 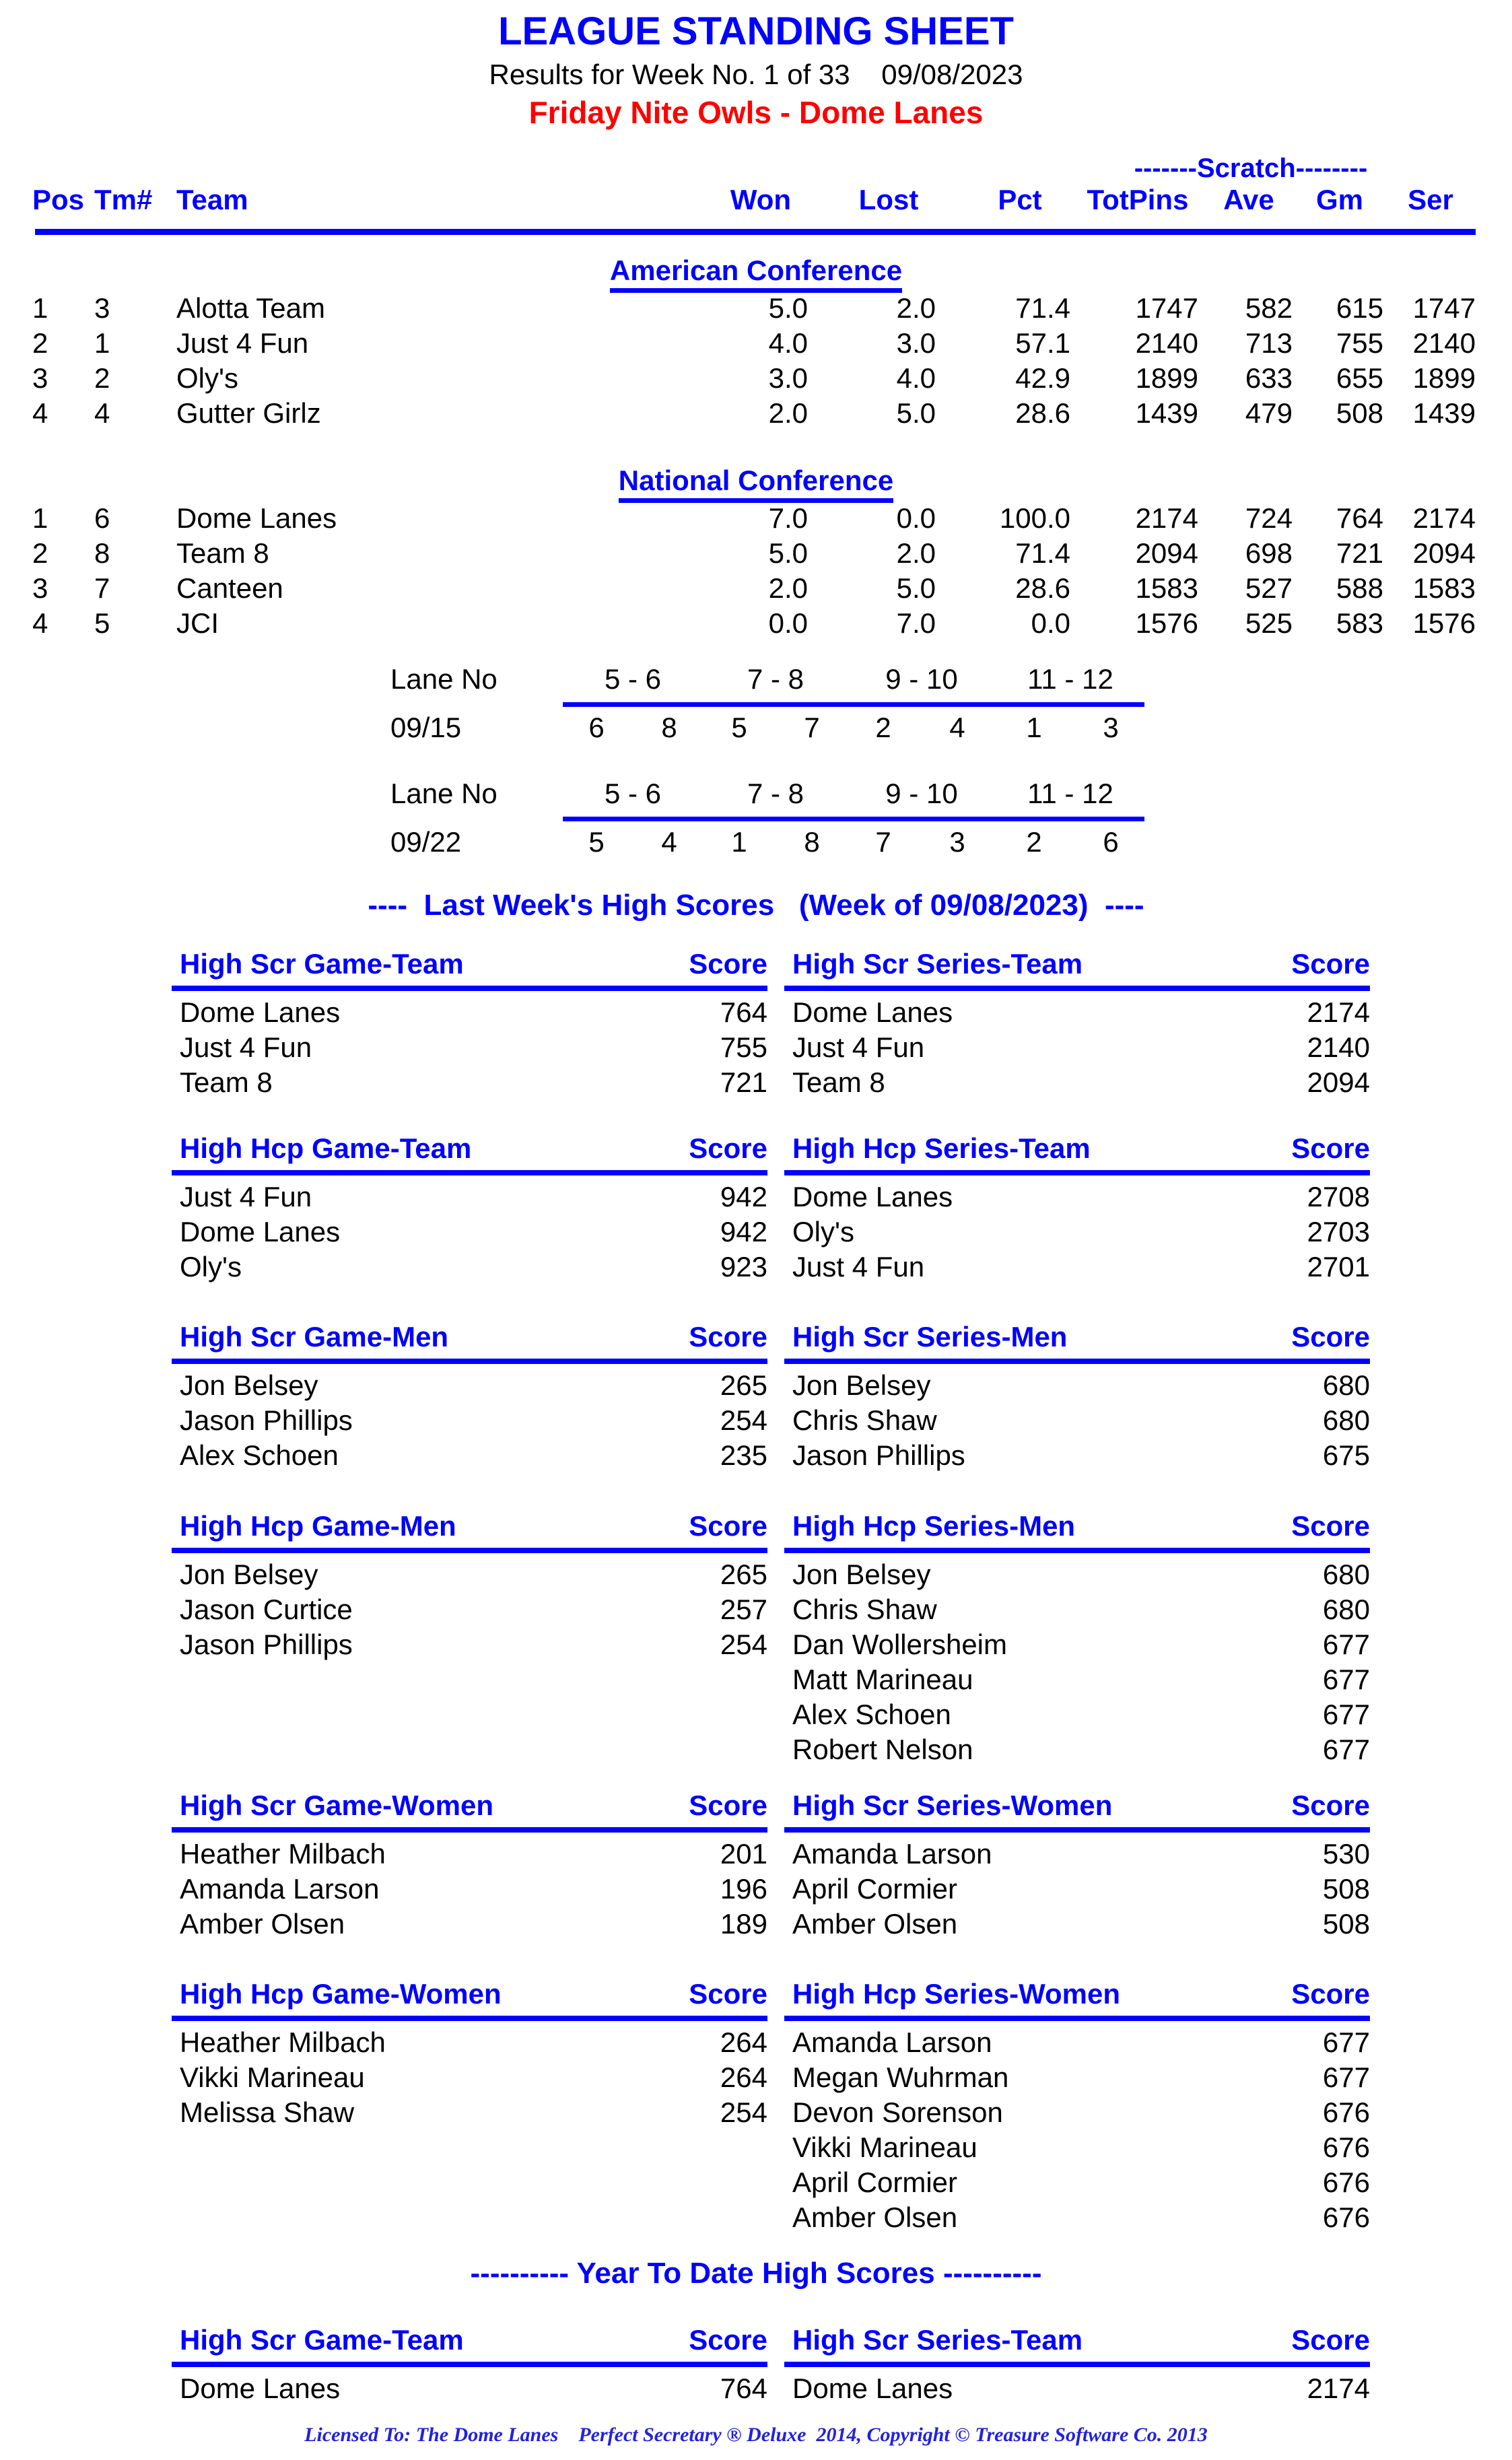 What do you see at coordinates (1077, 1751) in the screenshot?
I see `table-row: Robert Nelson 677` at bounding box center [1077, 1751].